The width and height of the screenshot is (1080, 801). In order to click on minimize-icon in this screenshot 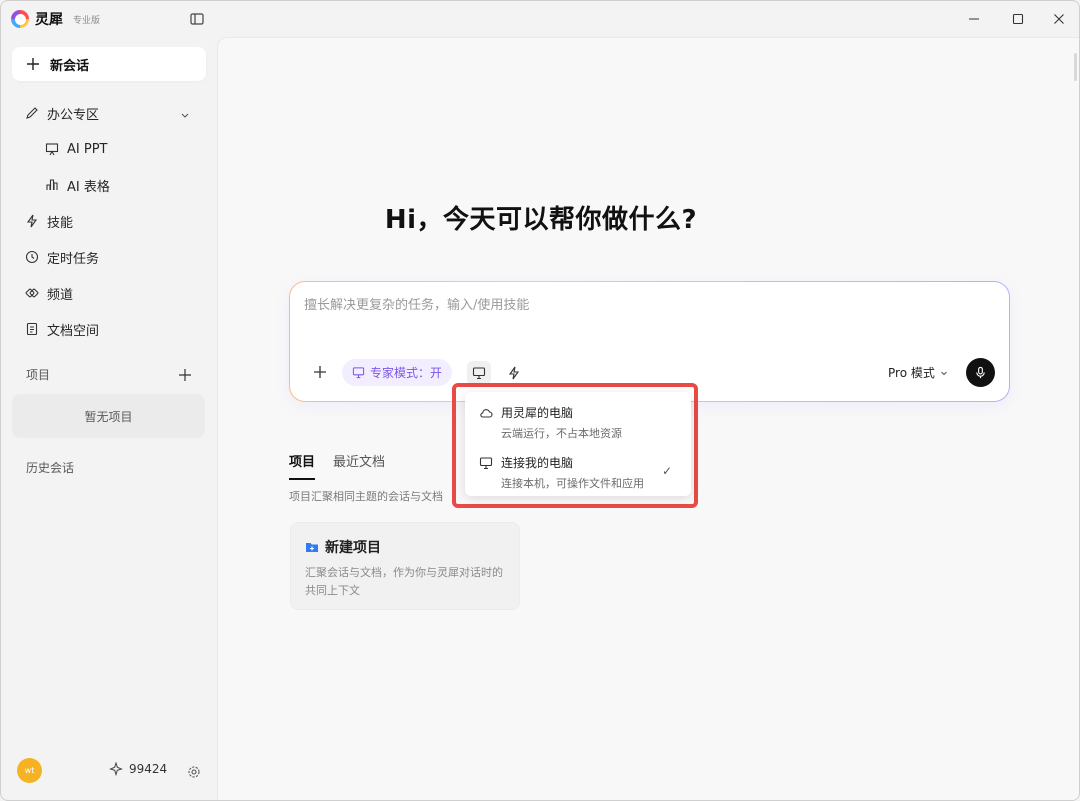, I will do `click(974, 19)`.